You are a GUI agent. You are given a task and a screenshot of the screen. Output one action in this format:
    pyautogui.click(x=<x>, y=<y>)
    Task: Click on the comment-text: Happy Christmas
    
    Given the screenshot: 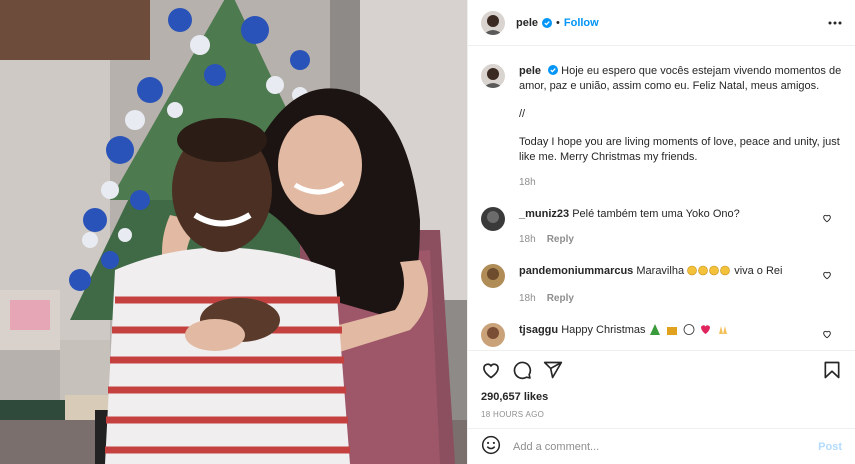 What is the action you would take?
    pyautogui.click(x=603, y=330)
    